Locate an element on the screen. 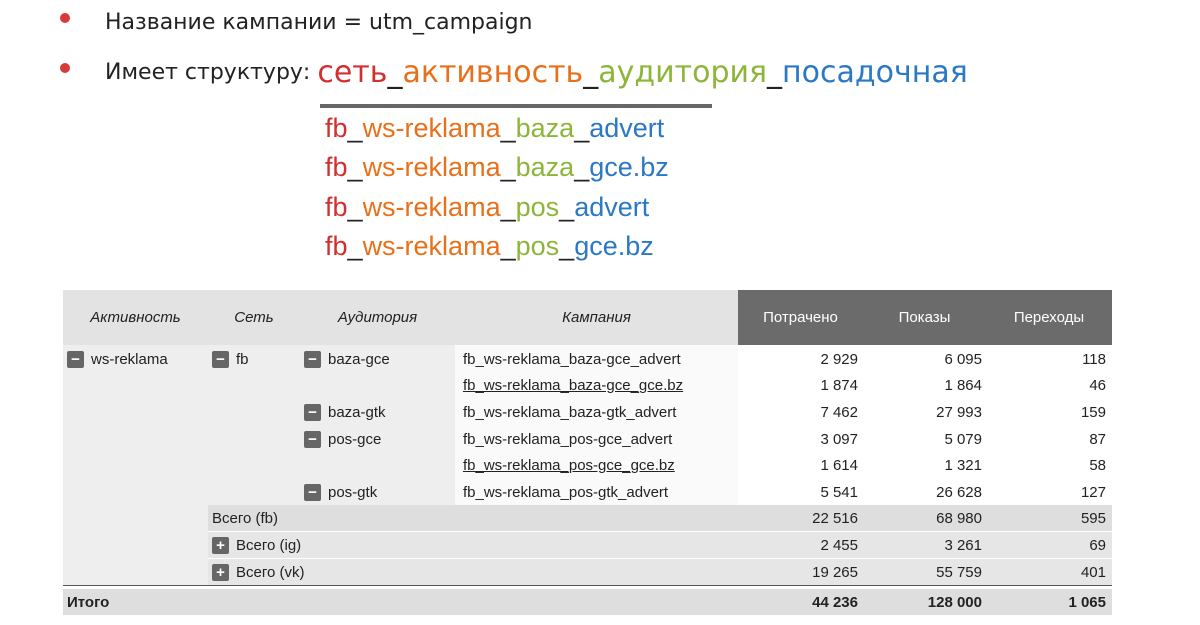 The height and width of the screenshot is (625, 1200). clicks-cell: 58 is located at coordinates (1097, 465).